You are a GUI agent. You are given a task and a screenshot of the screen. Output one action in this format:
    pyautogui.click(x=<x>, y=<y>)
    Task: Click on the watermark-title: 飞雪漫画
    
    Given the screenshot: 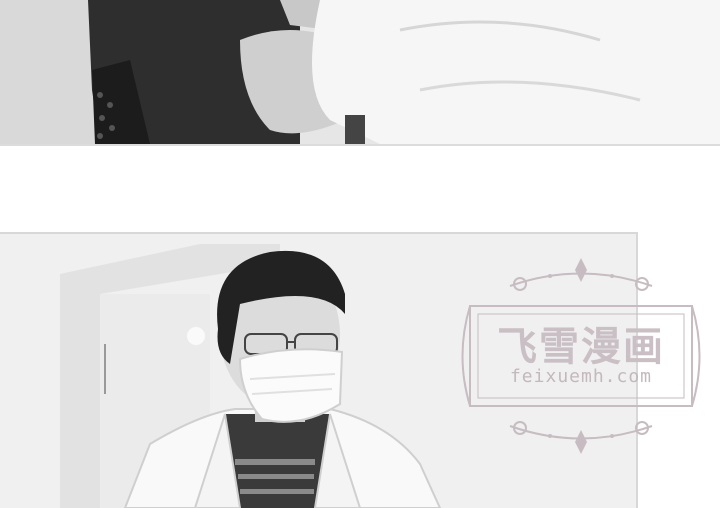 What is the action you would take?
    pyautogui.click(x=581, y=347)
    